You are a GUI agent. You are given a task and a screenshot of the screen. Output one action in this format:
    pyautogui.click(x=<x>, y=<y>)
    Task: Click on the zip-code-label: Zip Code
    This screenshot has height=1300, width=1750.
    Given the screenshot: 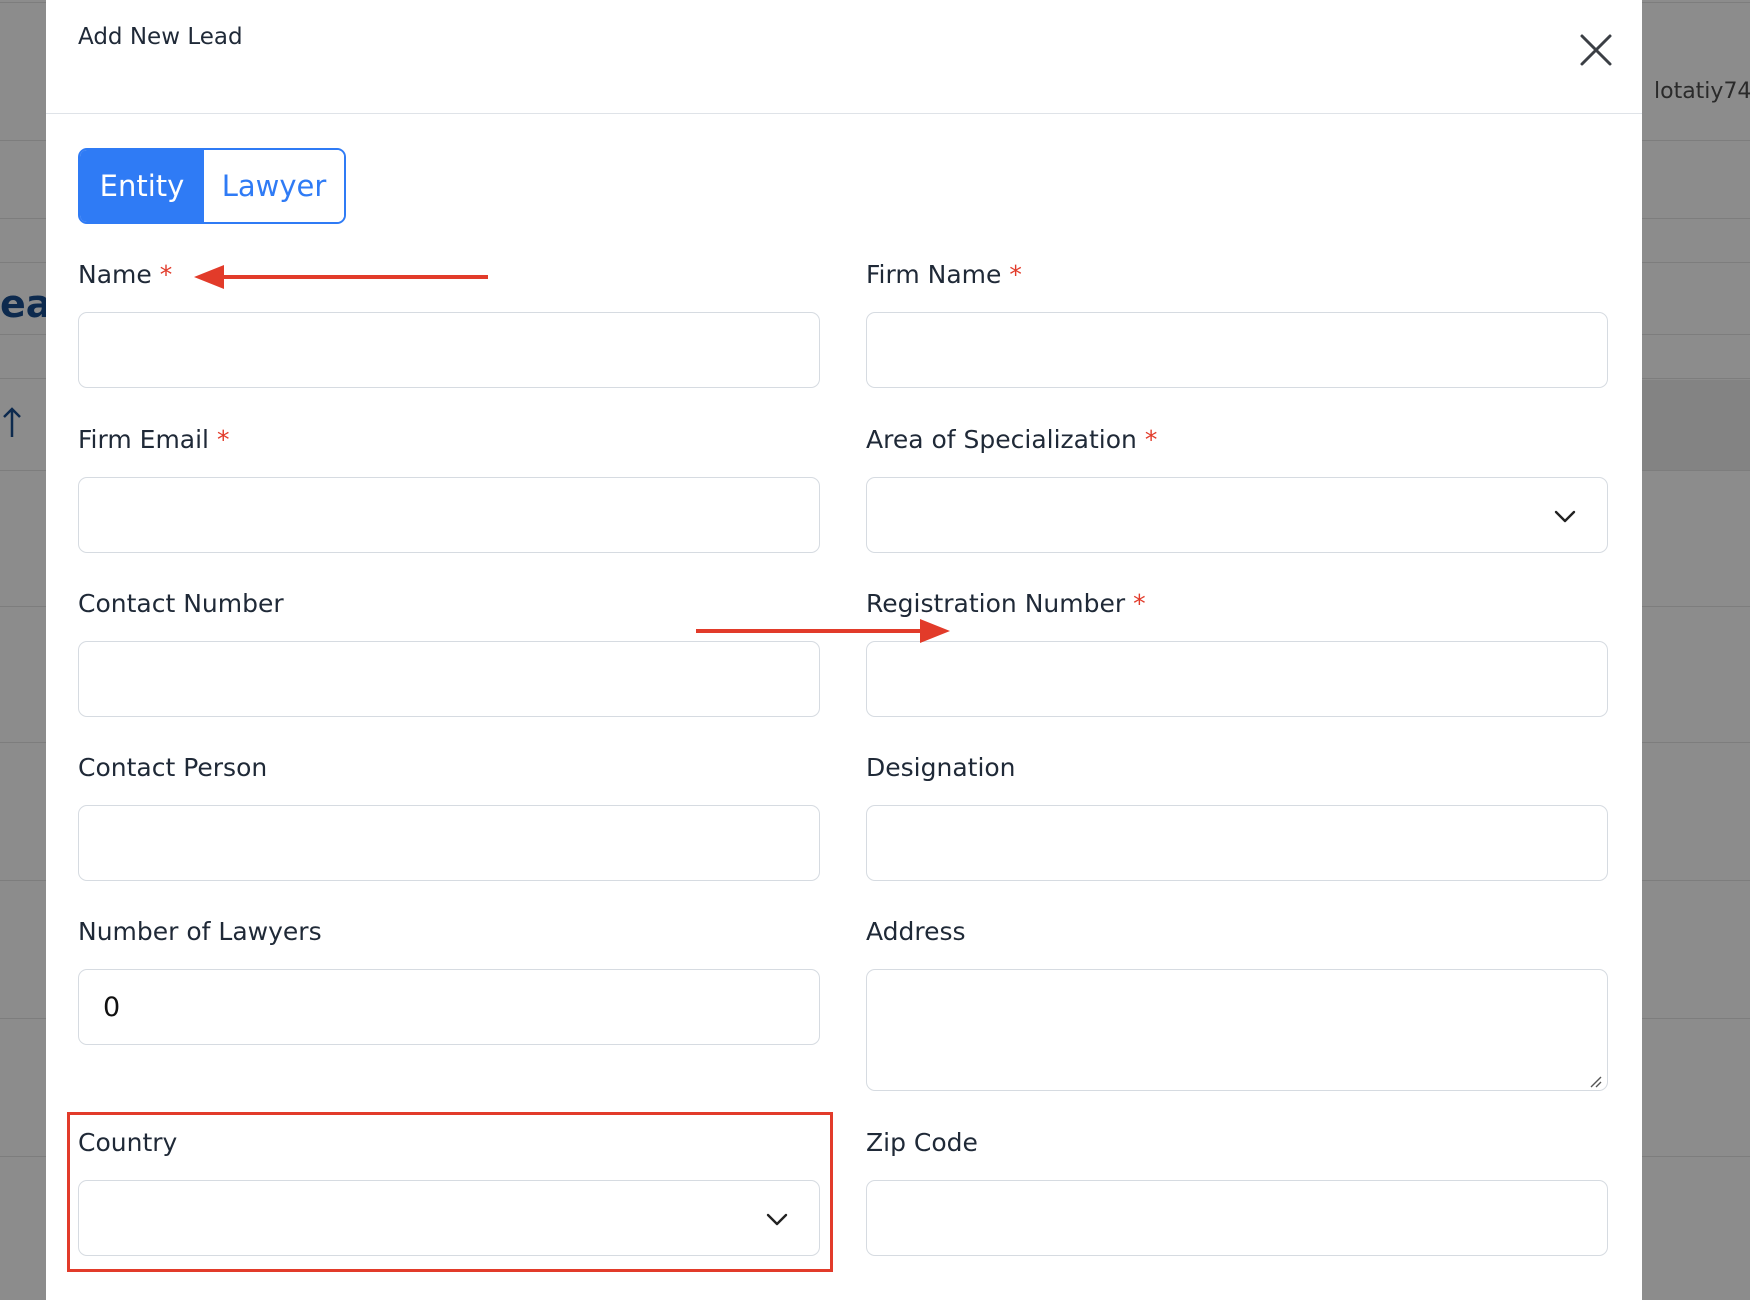 What is the action you would take?
    pyautogui.click(x=922, y=1142)
    